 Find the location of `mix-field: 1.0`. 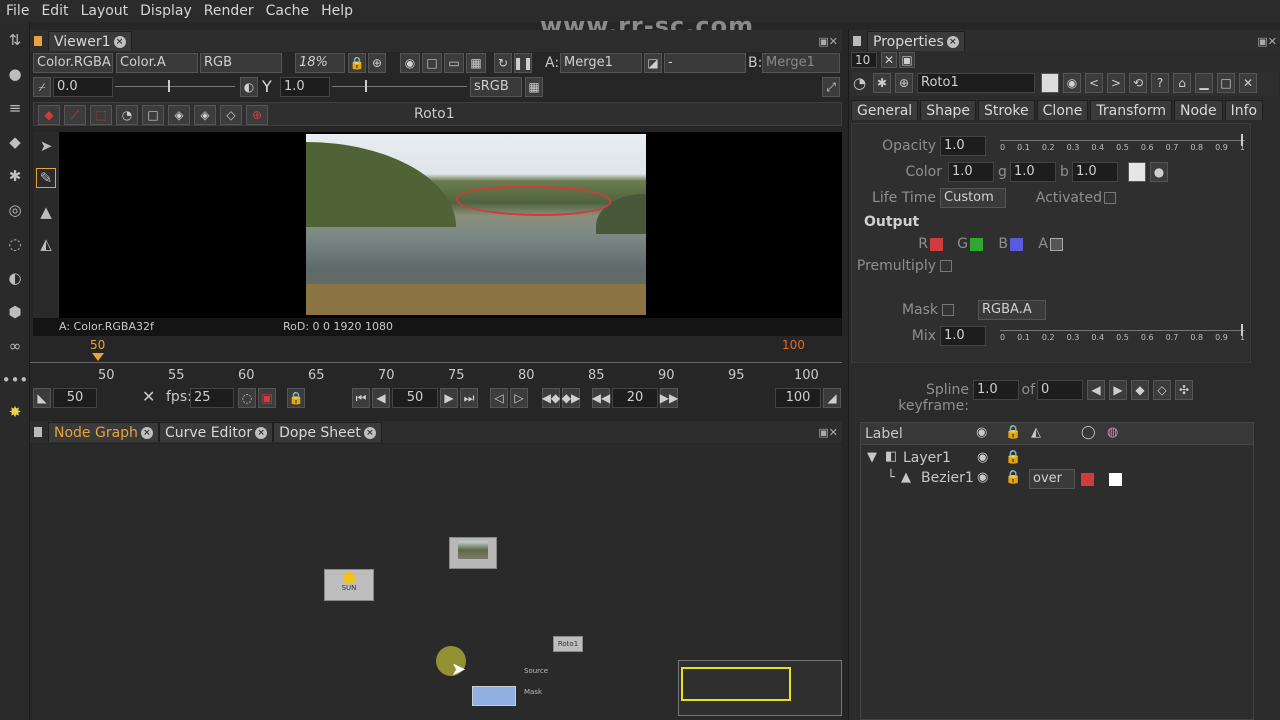

mix-field: 1.0 is located at coordinates (963, 336).